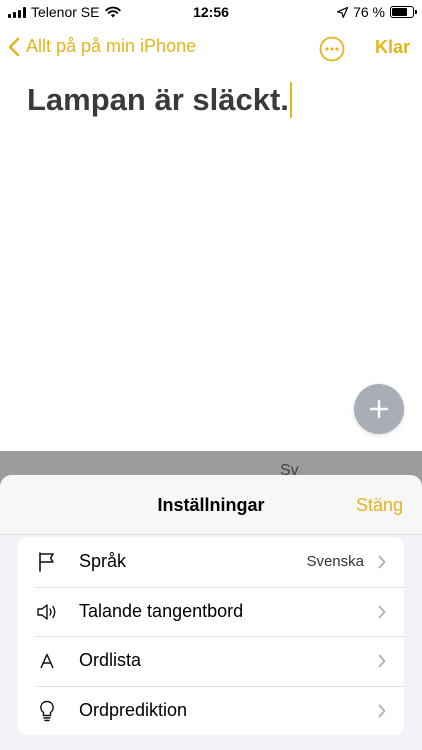  Describe the element at coordinates (211, 562) in the screenshot. I see `settings-row-language: Språk Svenska` at that location.